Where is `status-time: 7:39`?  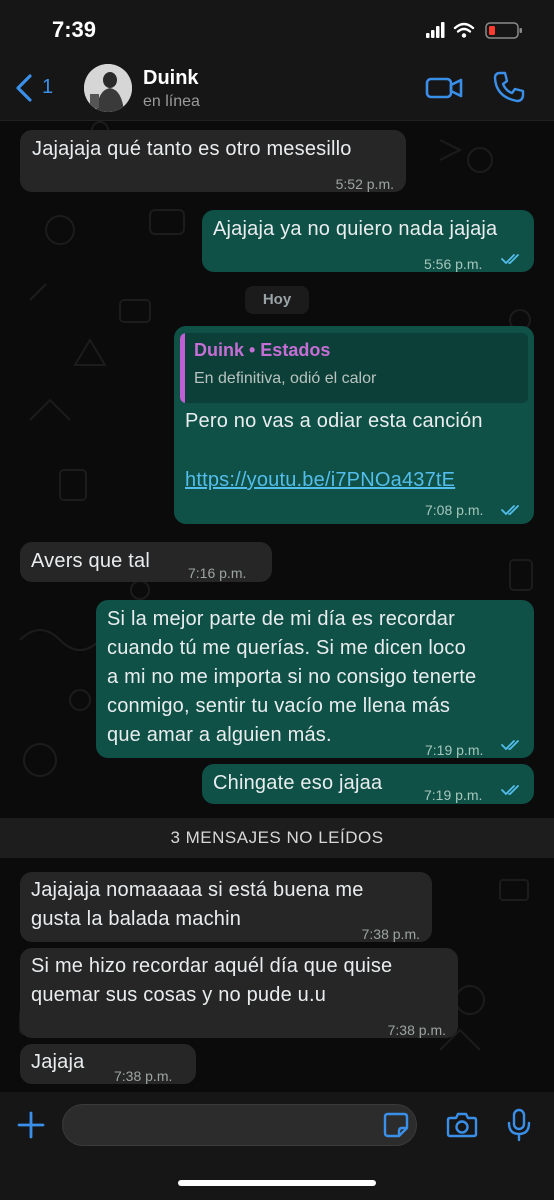 status-time: 7:39 is located at coordinates (74, 29).